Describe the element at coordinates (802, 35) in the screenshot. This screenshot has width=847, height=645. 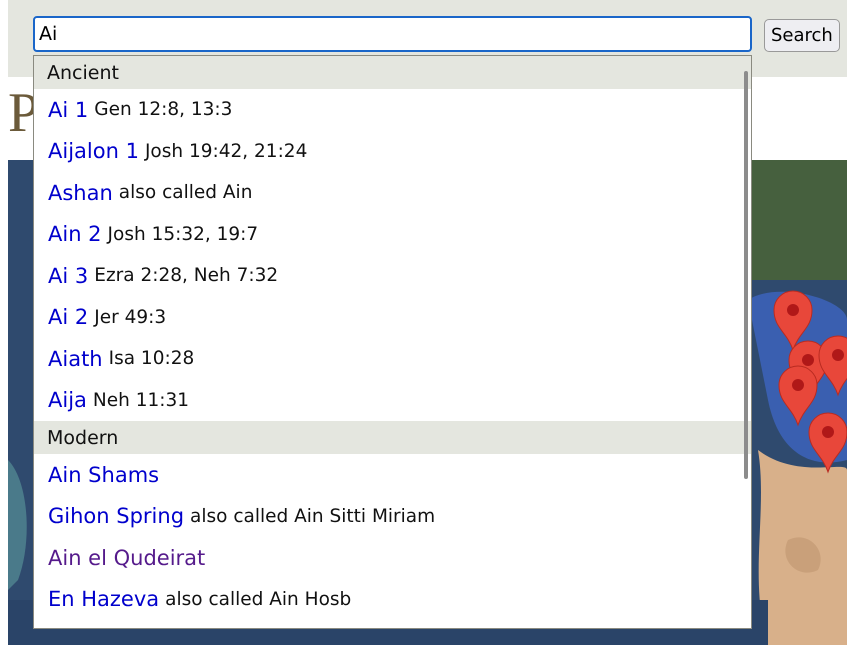
I see `search-button: Search` at that location.